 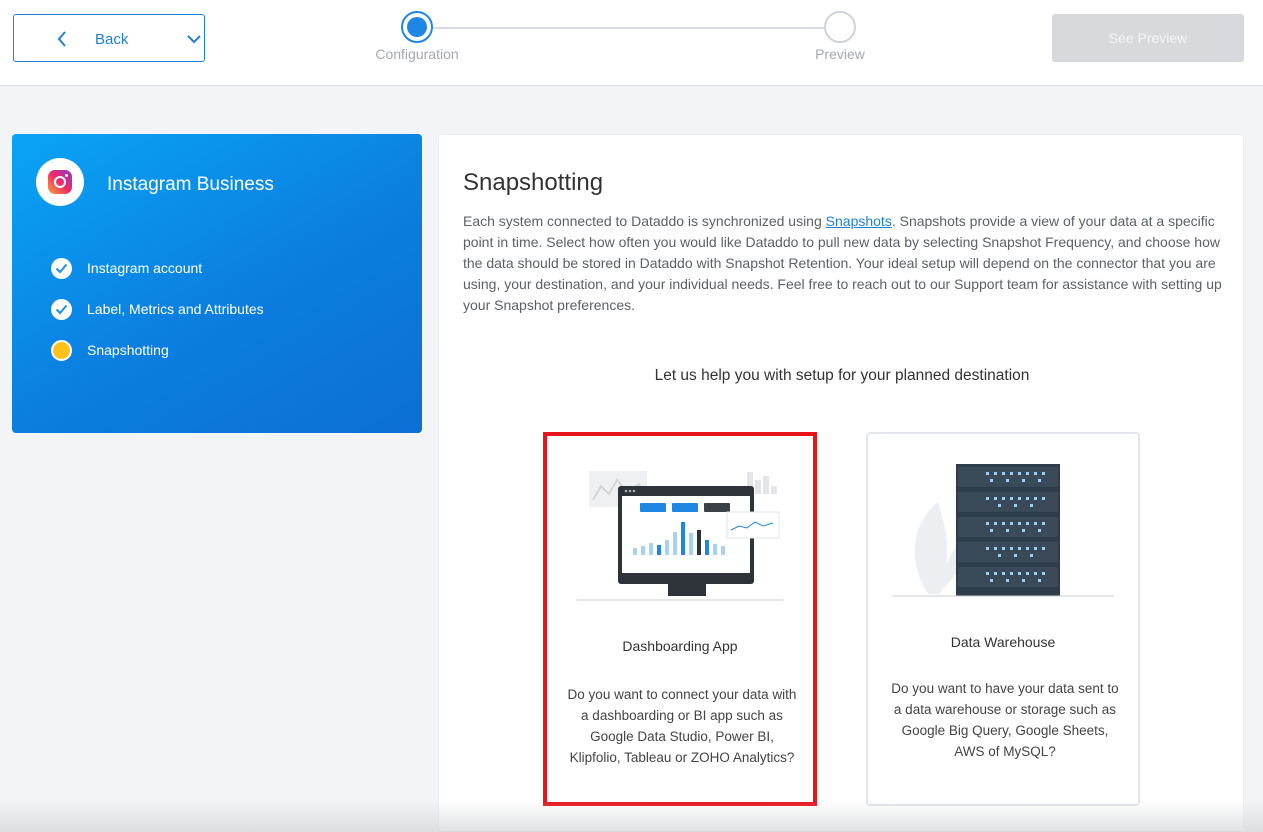 I want to click on connector-avatar, so click(x=60, y=182).